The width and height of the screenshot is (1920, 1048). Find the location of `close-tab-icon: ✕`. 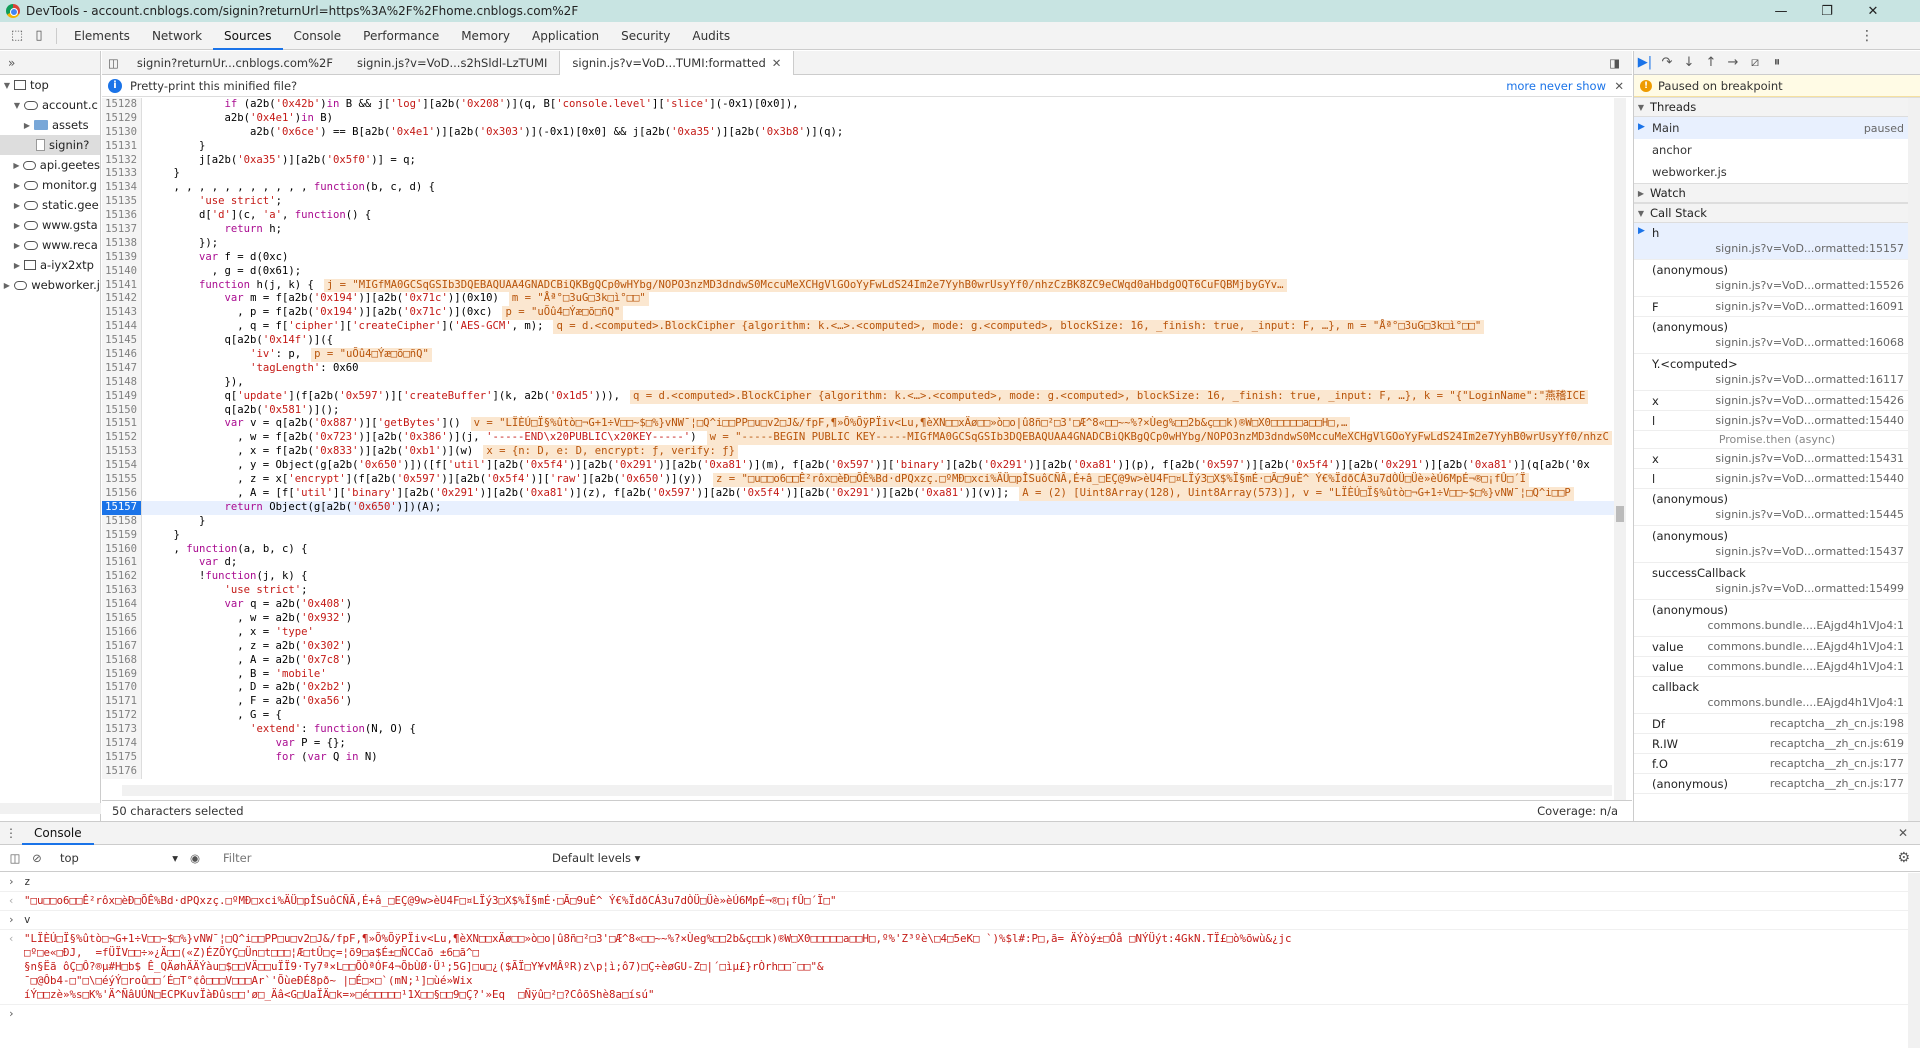

close-tab-icon: ✕ is located at coordinates (777, 63).